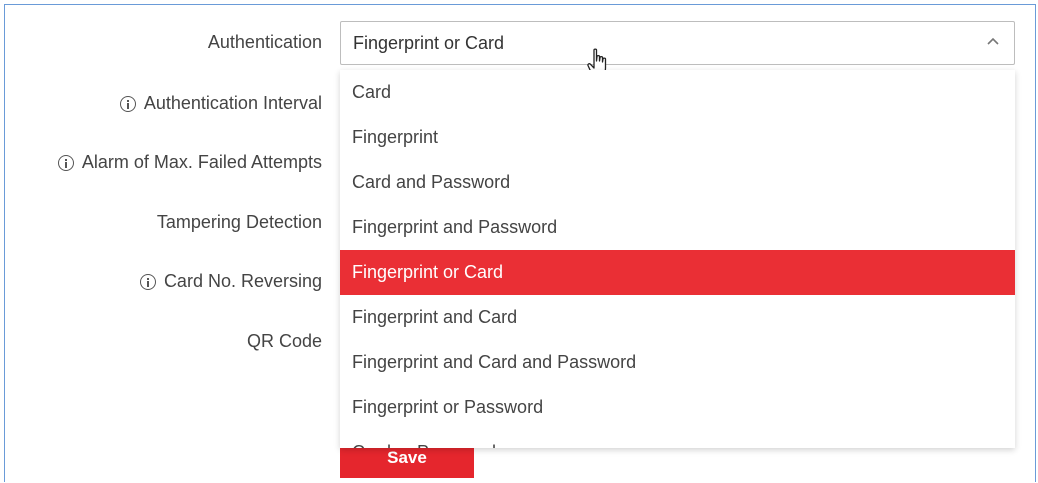 This screenshot has width=1038, height=483. Describe the element at coordinates (677, 272) in the screenshot. I see `dropdown-option-fingerprint-or-card: Fingerprint or Card` at that location.